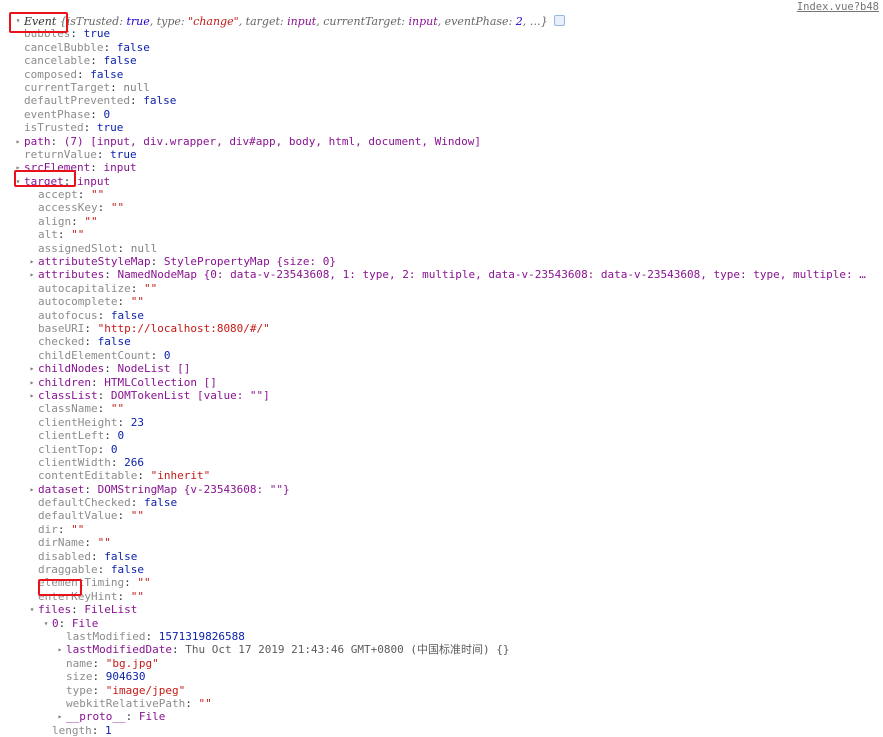 The height and width of the screenshot is (737, 883). I want to click on property-row: clientHeight: 23, so click(441, 422).